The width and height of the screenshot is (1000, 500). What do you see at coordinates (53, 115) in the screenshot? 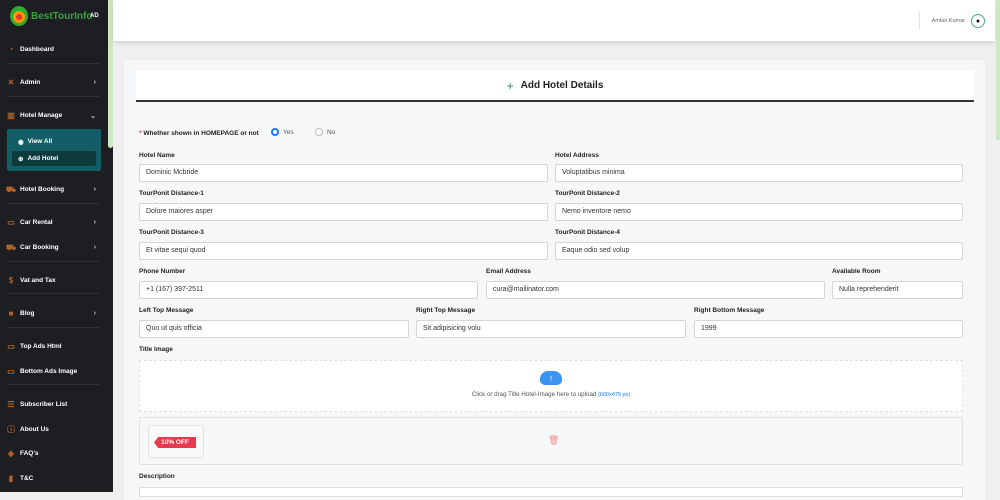
I see `sidebar-item-hotel-manage: ▥ Hotel Manage ⌄` at bounding box center [53, 115].